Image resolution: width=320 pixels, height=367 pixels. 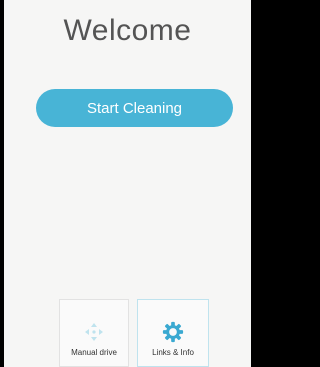 I want to click on links-info-label: Links & Info, so click(x=173, y=352).